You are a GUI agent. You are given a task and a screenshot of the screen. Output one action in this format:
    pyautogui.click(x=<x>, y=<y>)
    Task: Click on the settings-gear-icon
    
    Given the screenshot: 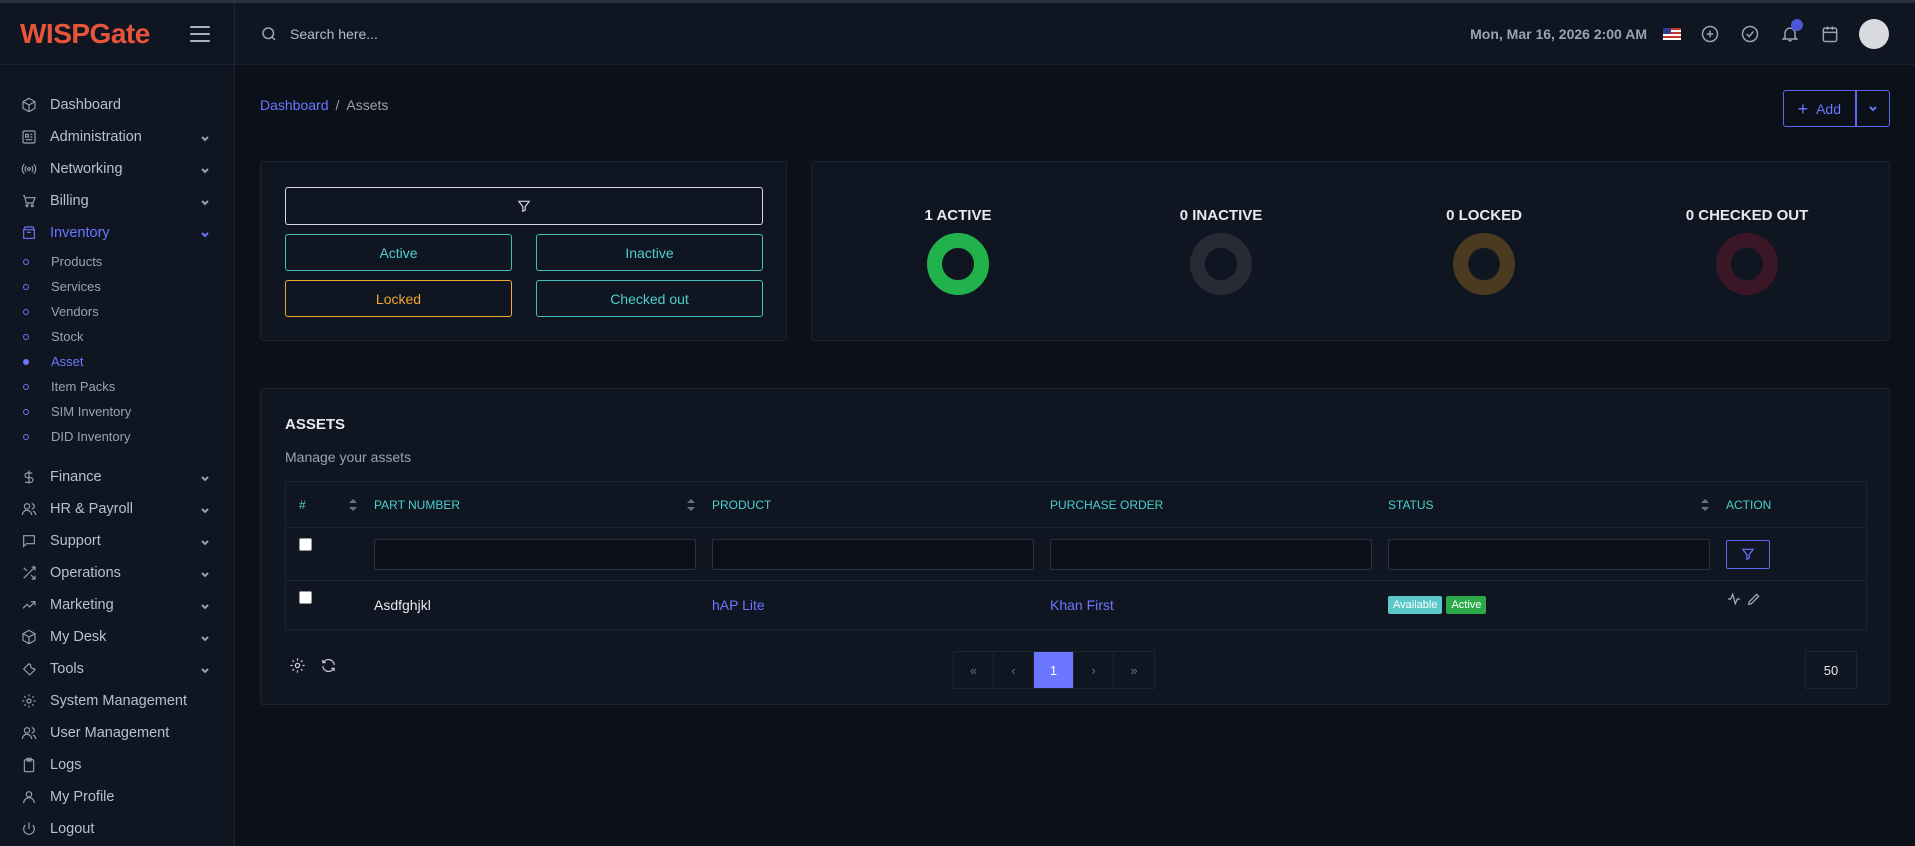 What is the action you would take?
    pyautogui.click(x=297, y=665)
    